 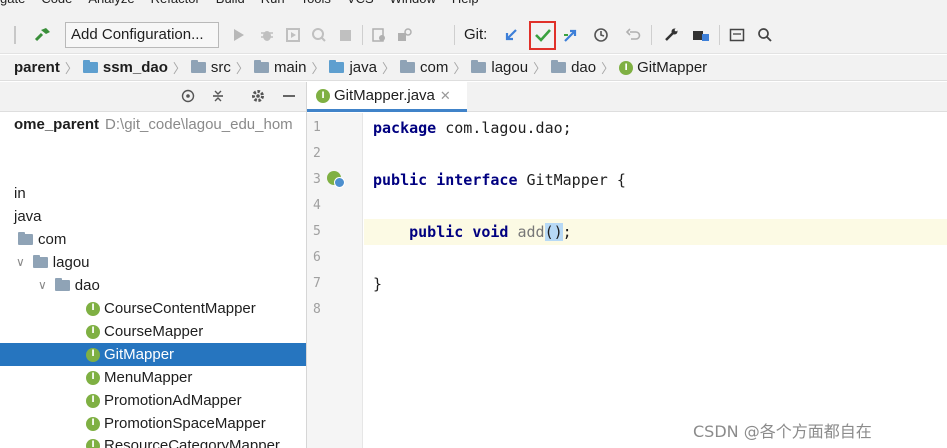 What do you see at coordinates (12, 3) in the screenshot?
I see `menu-item: gate` at bounding box center [12, 3].